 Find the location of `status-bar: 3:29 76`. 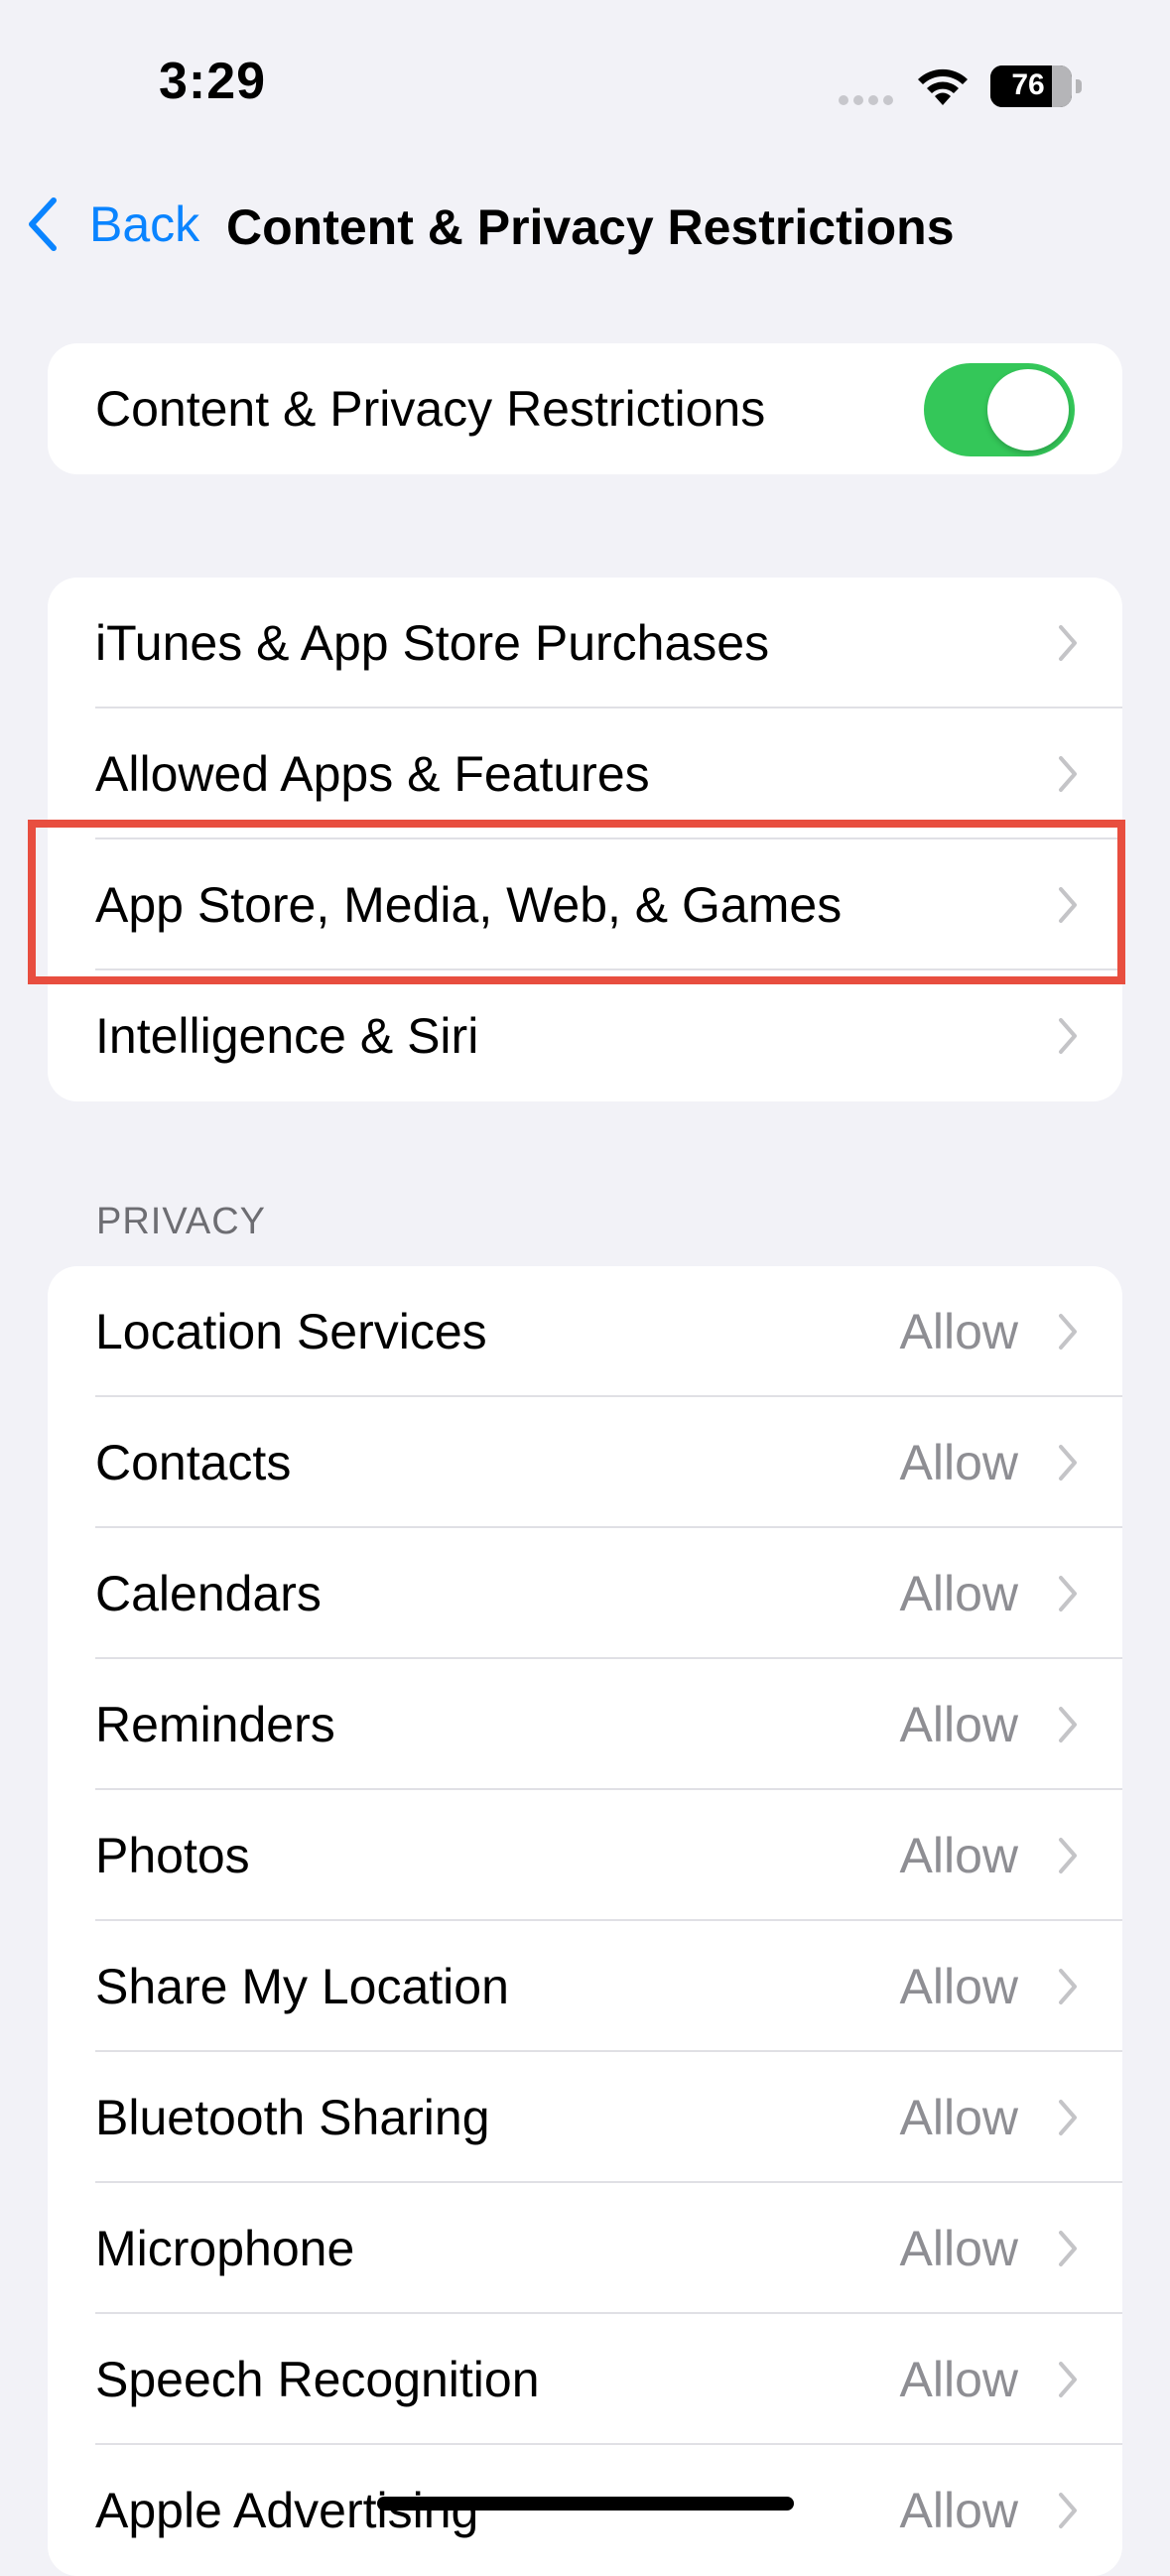

status-bar: 3:29 76 is located at coordinates (585, 85).